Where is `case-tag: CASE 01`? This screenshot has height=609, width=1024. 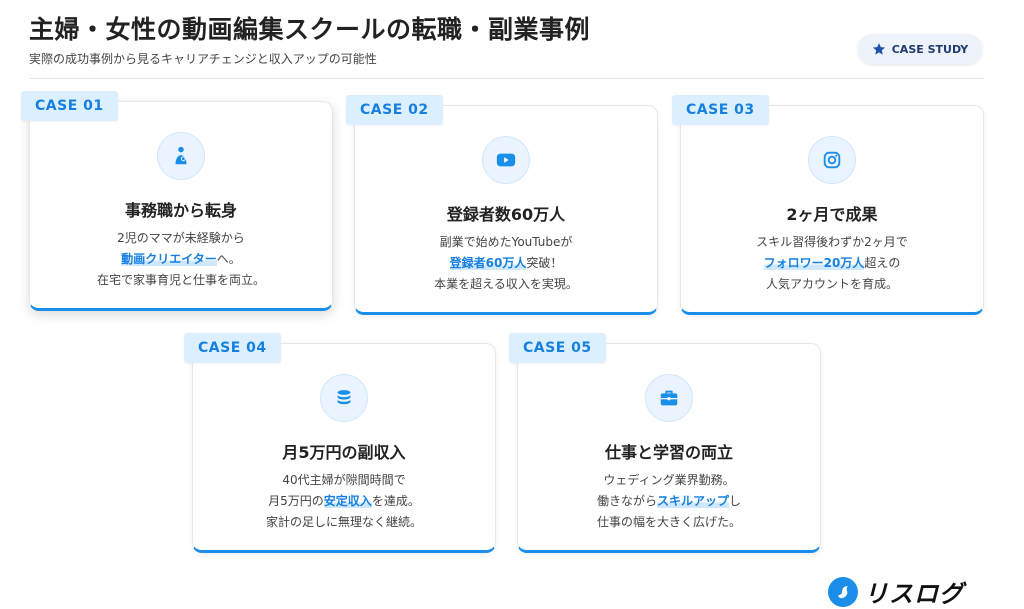 case-tag: CASE 01 is located at coordinates (69, 106).